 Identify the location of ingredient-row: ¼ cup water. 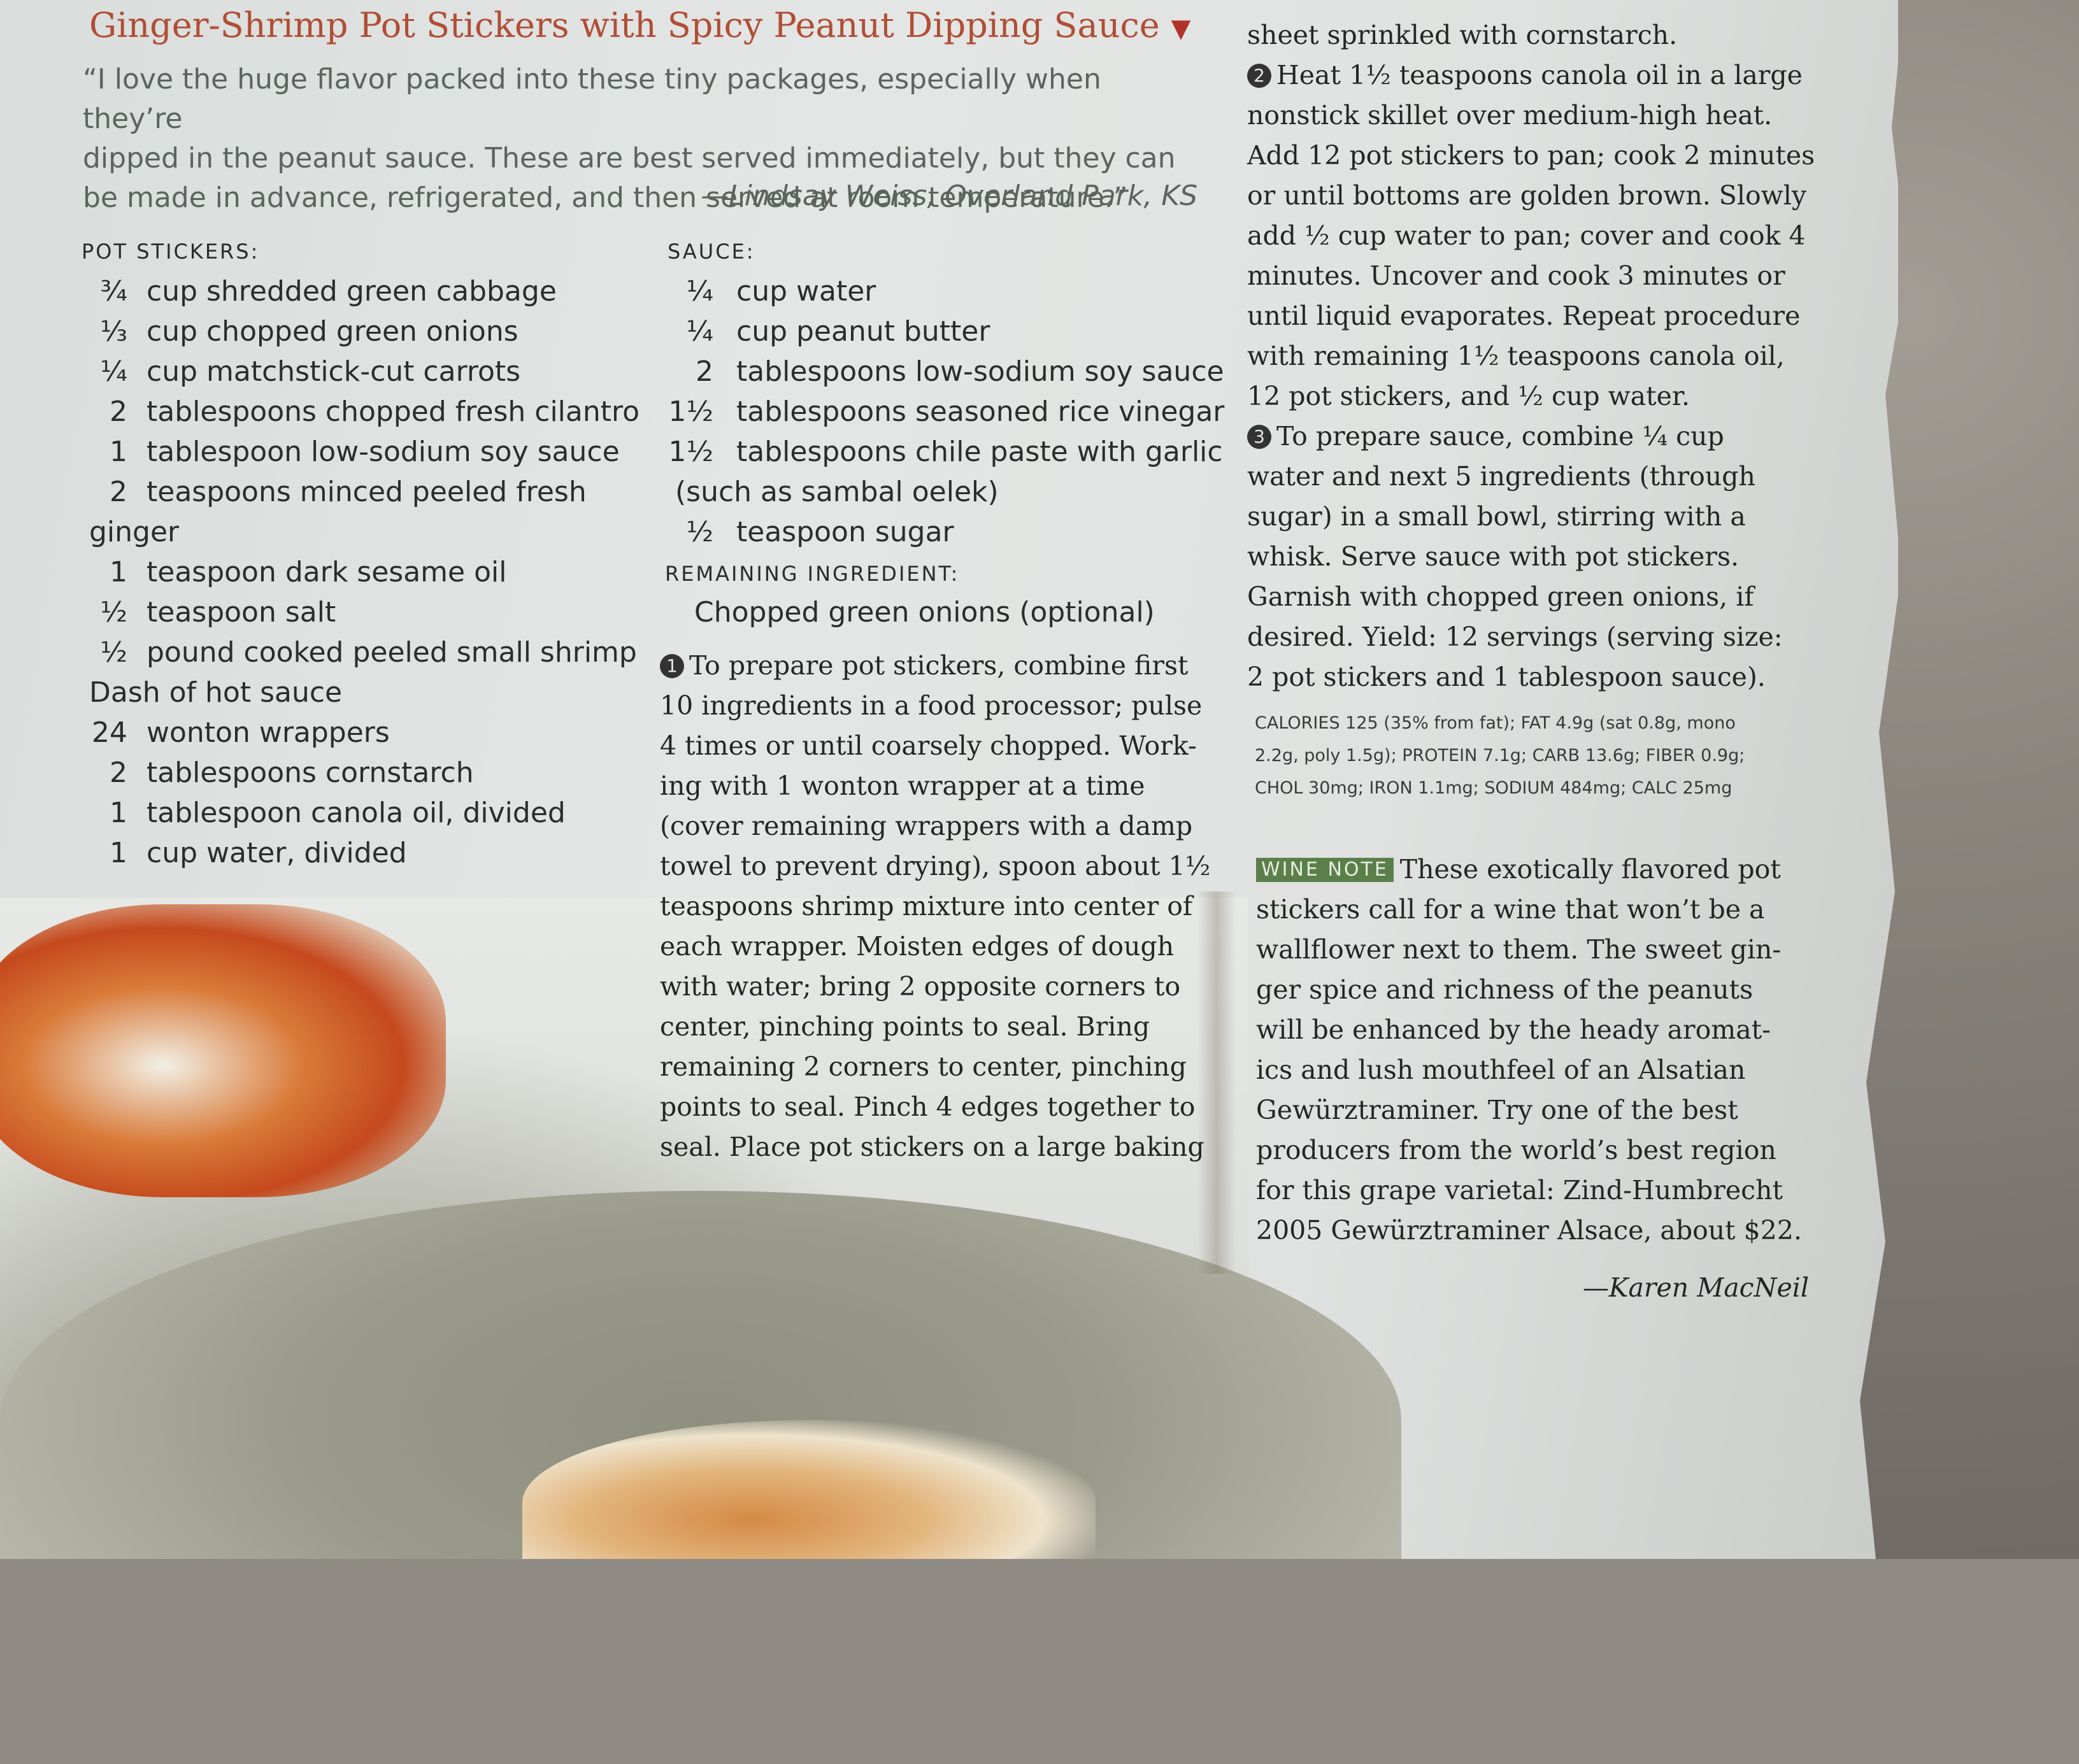
(936, 291).